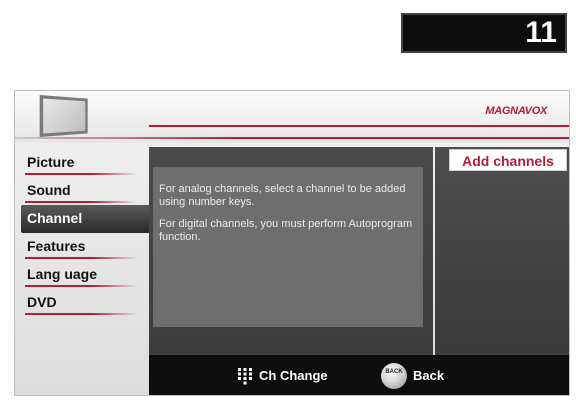 The width and height of the screenshot is (576, 404). Describe the element at coordinates (62, 274) in the screenshot. I see `menu-item-label: Lang uage` at that location.